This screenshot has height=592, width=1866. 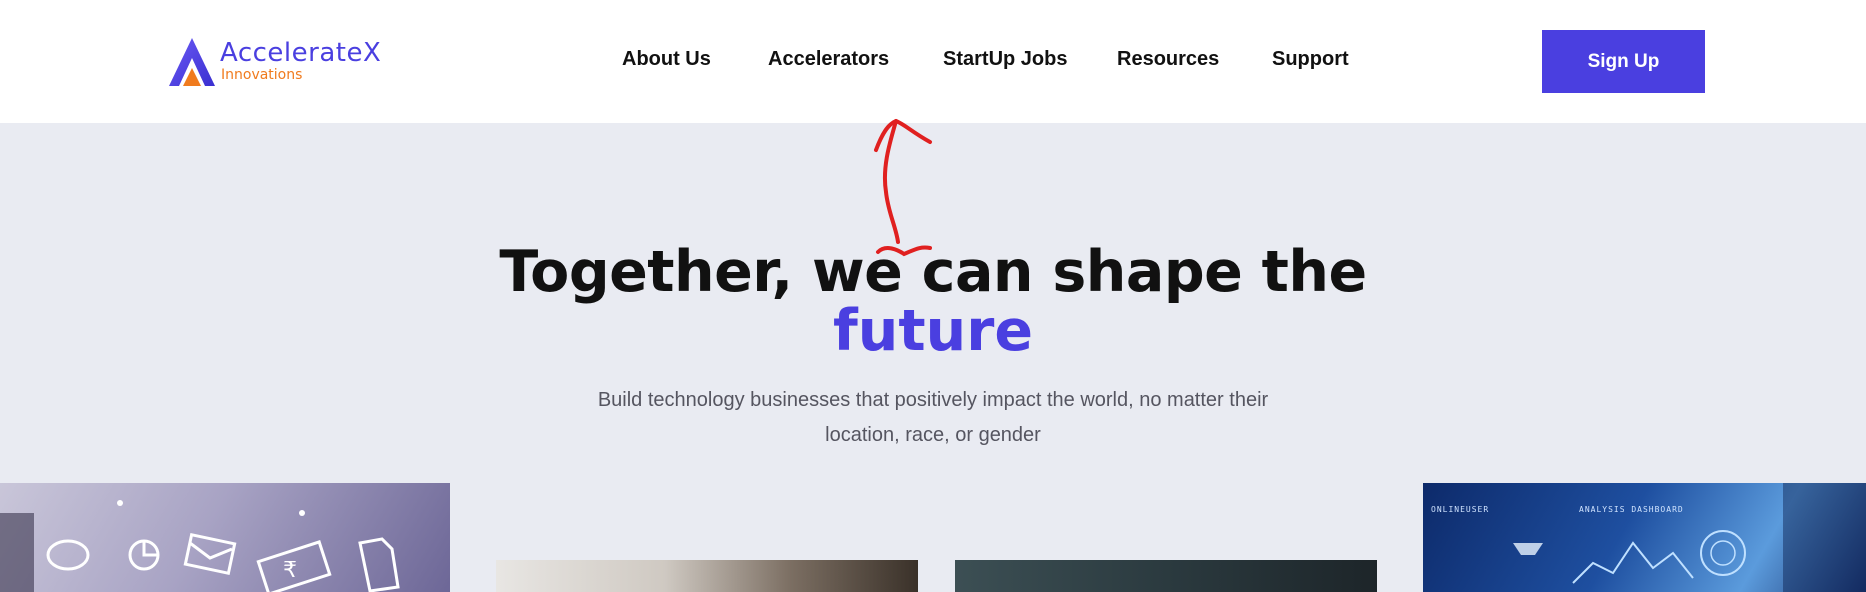 I want to click on red-arrow-annotation, so click(x=903, y=187).